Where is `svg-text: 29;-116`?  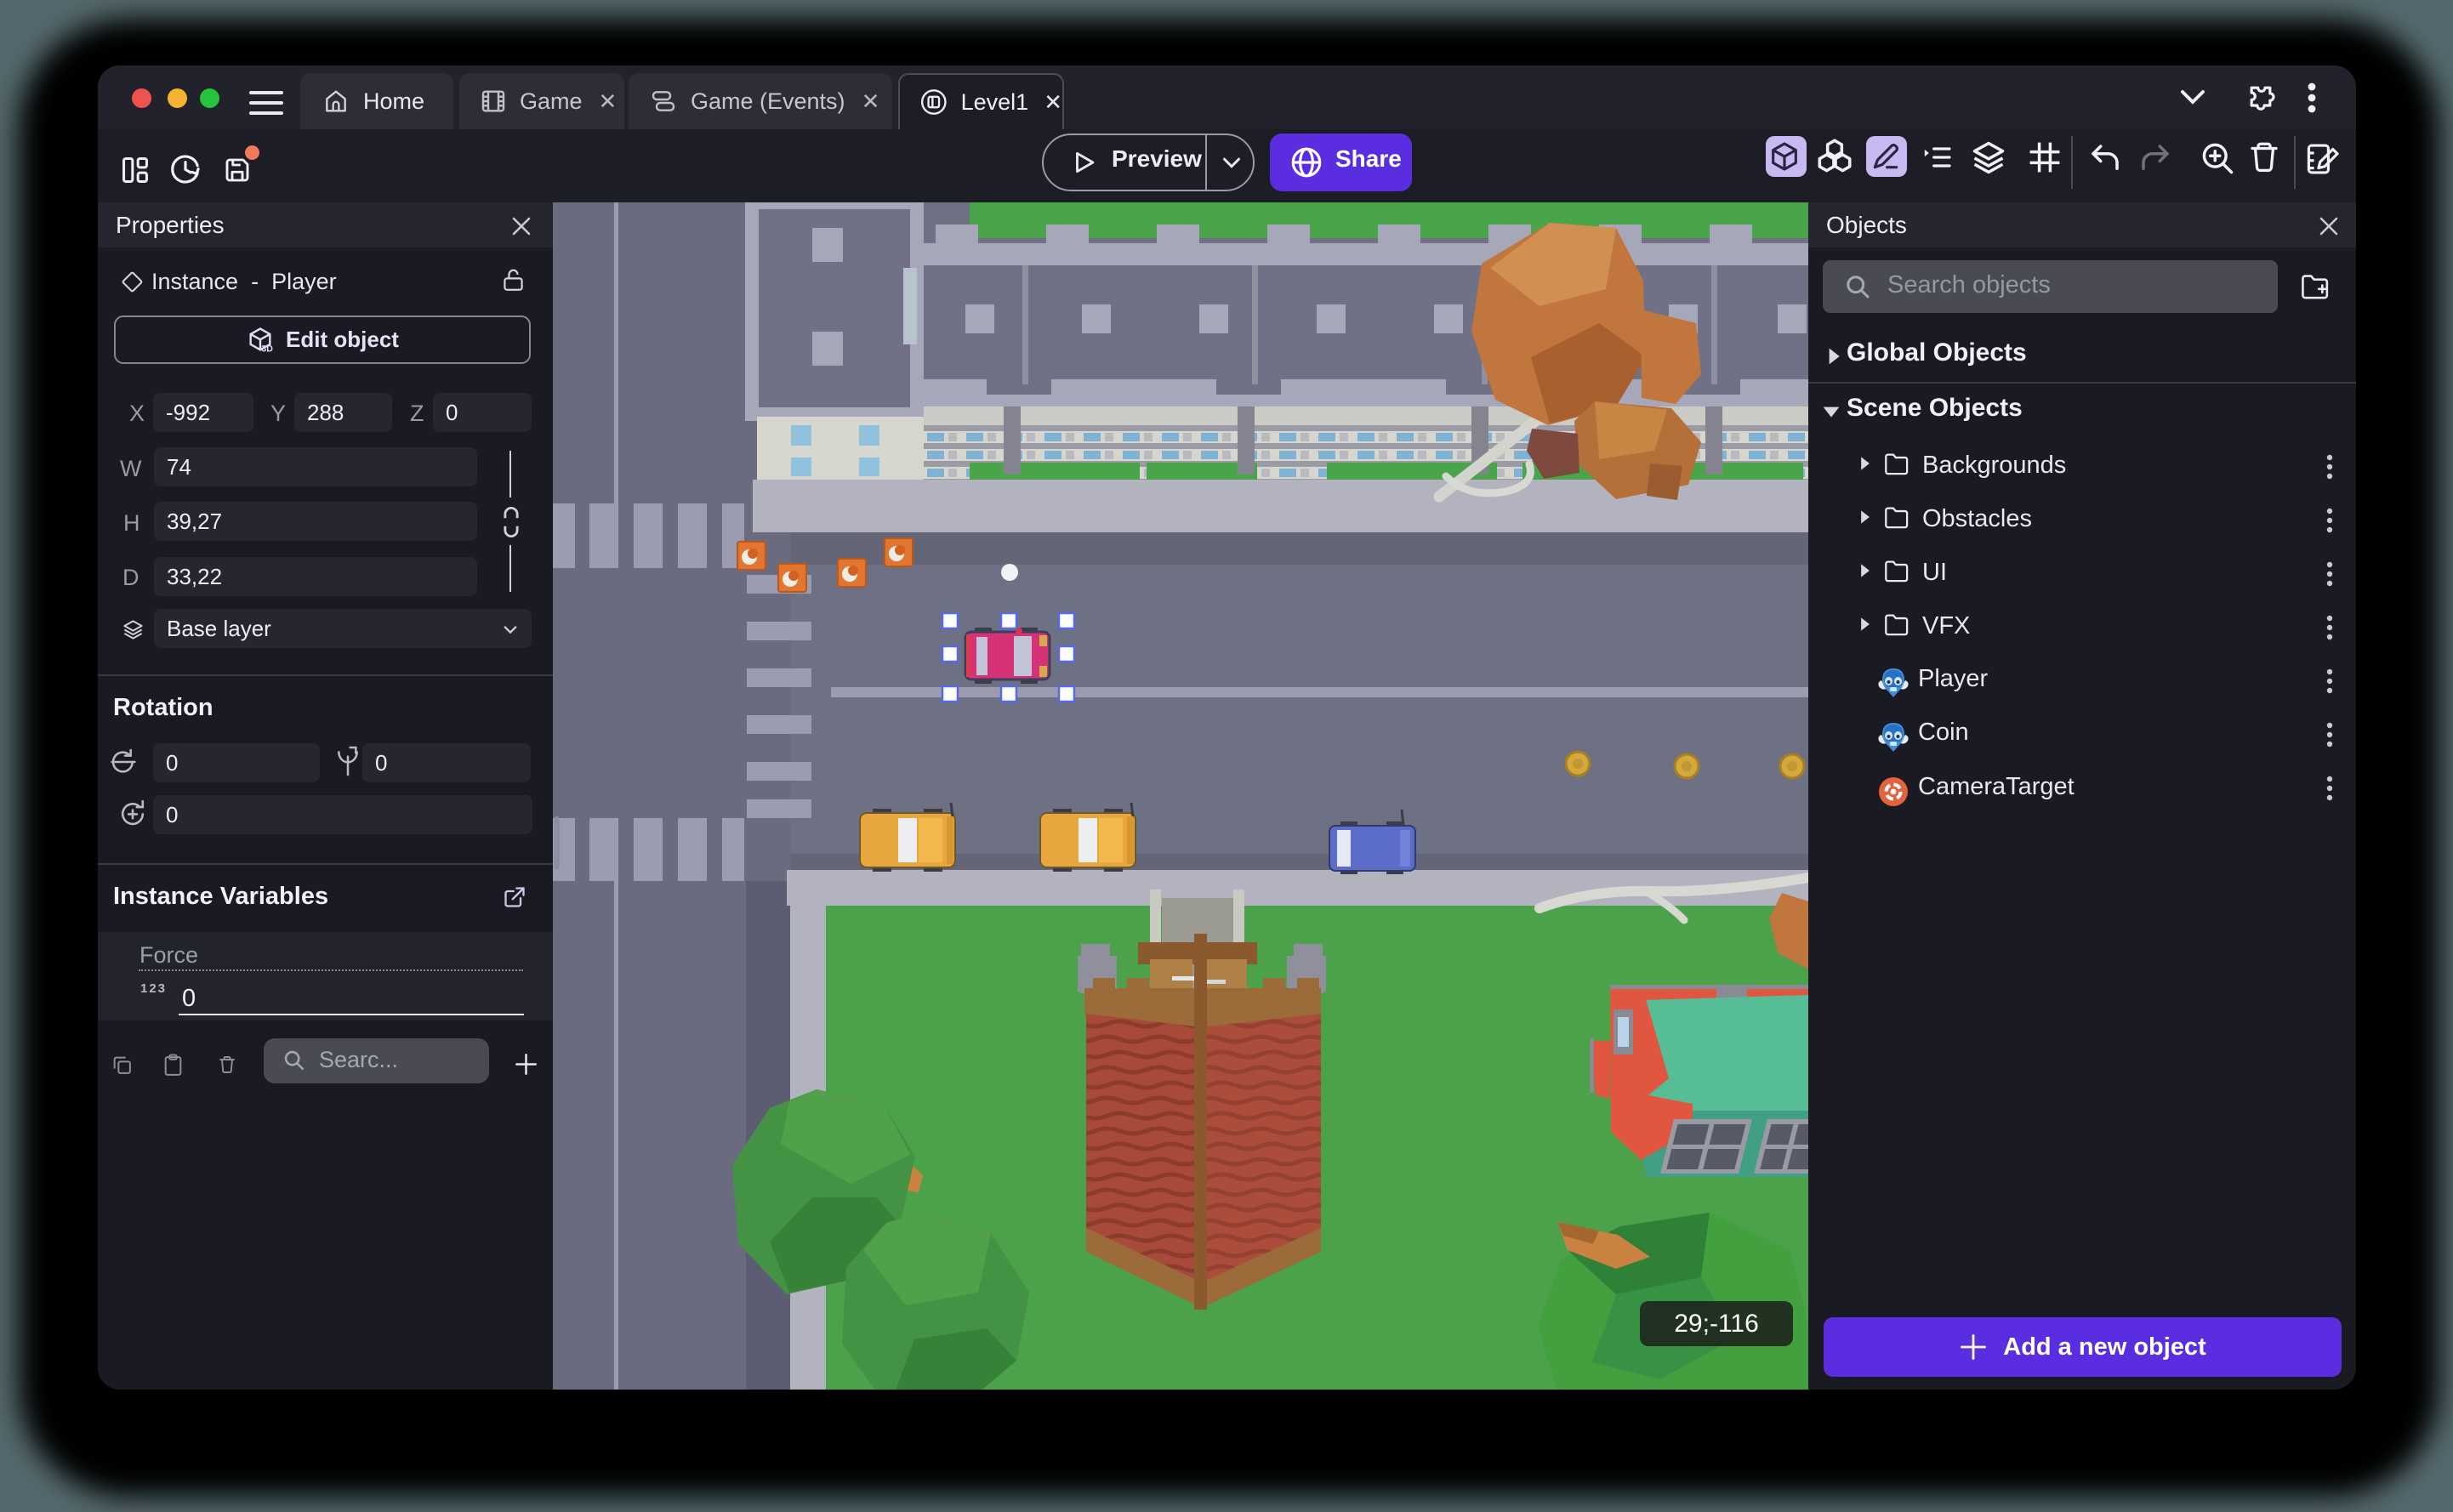
svg-text: 29;-116 is located at coordinates (1716, 1324).